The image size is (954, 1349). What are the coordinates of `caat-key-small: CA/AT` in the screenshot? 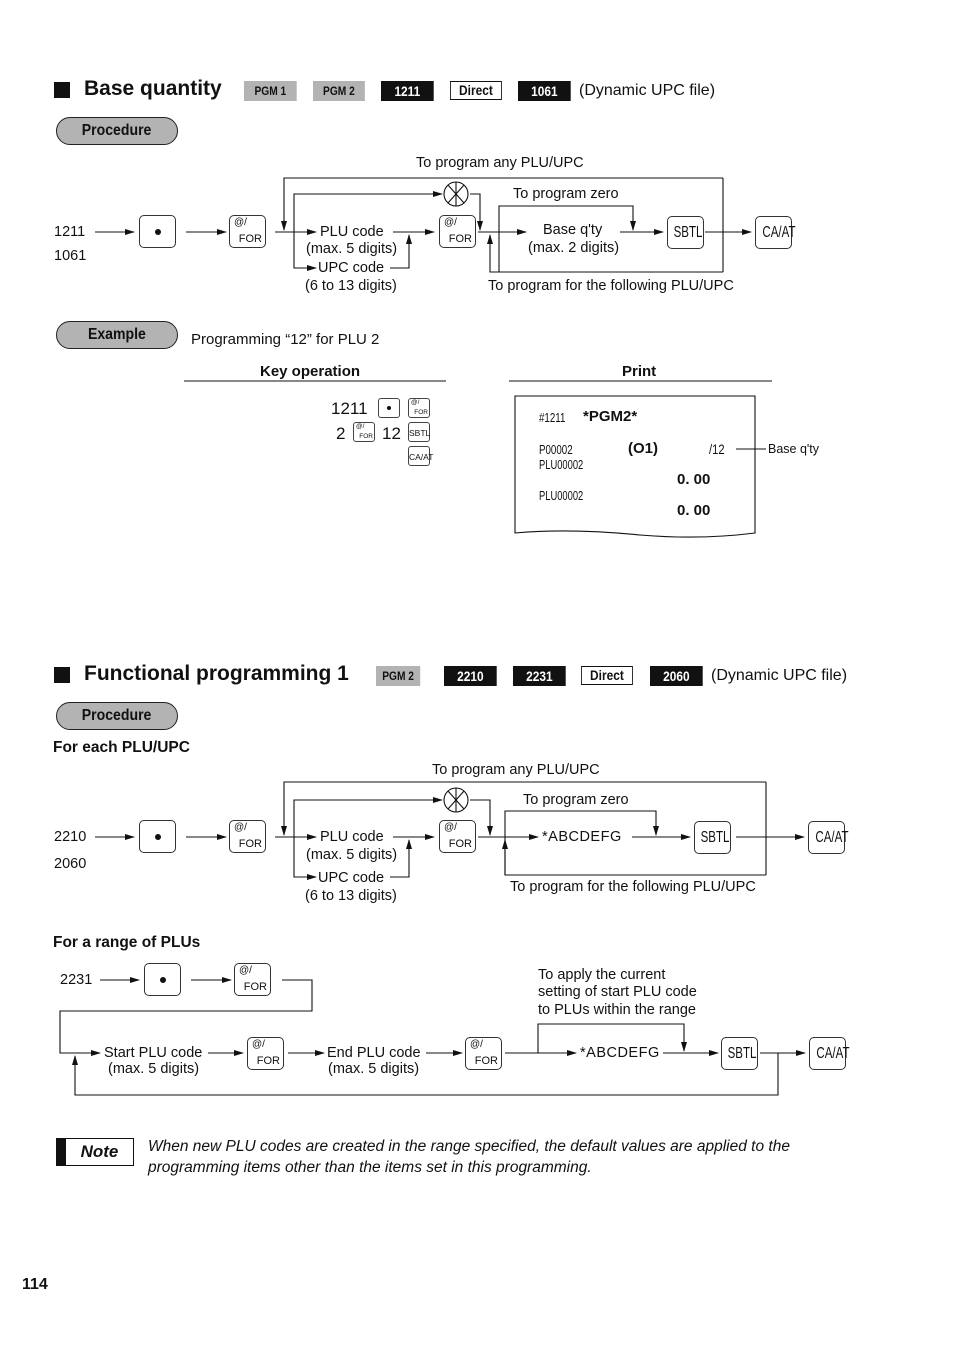 It's located at (420, 456).